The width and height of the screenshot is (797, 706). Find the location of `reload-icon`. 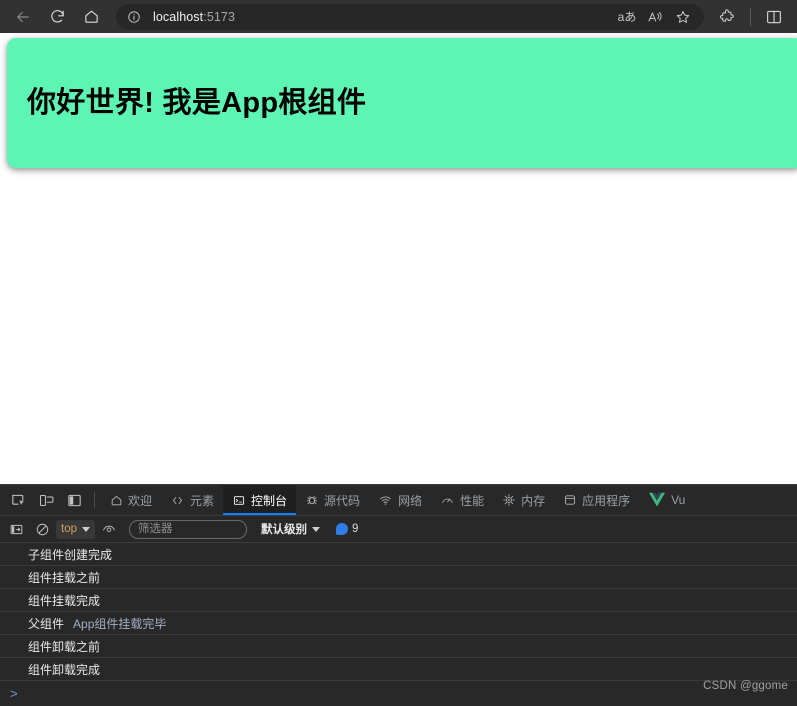

reload-icon is located at coordinates (57, 16).